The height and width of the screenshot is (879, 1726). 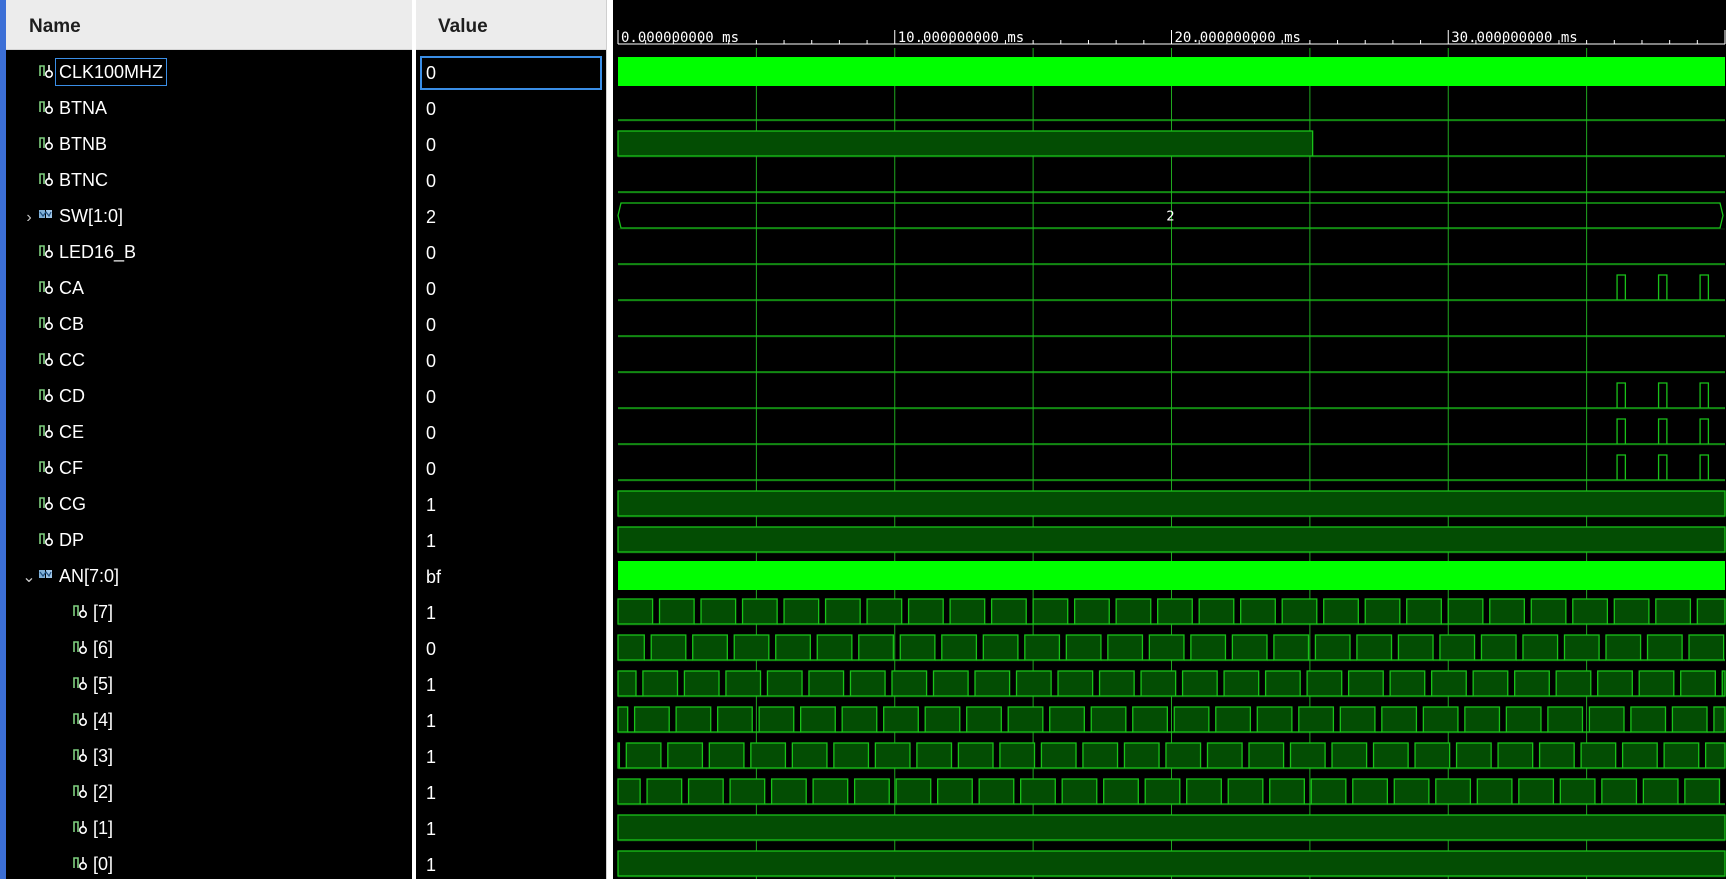 I want to click on value-row-1: 1, so click(x=511, y=825).